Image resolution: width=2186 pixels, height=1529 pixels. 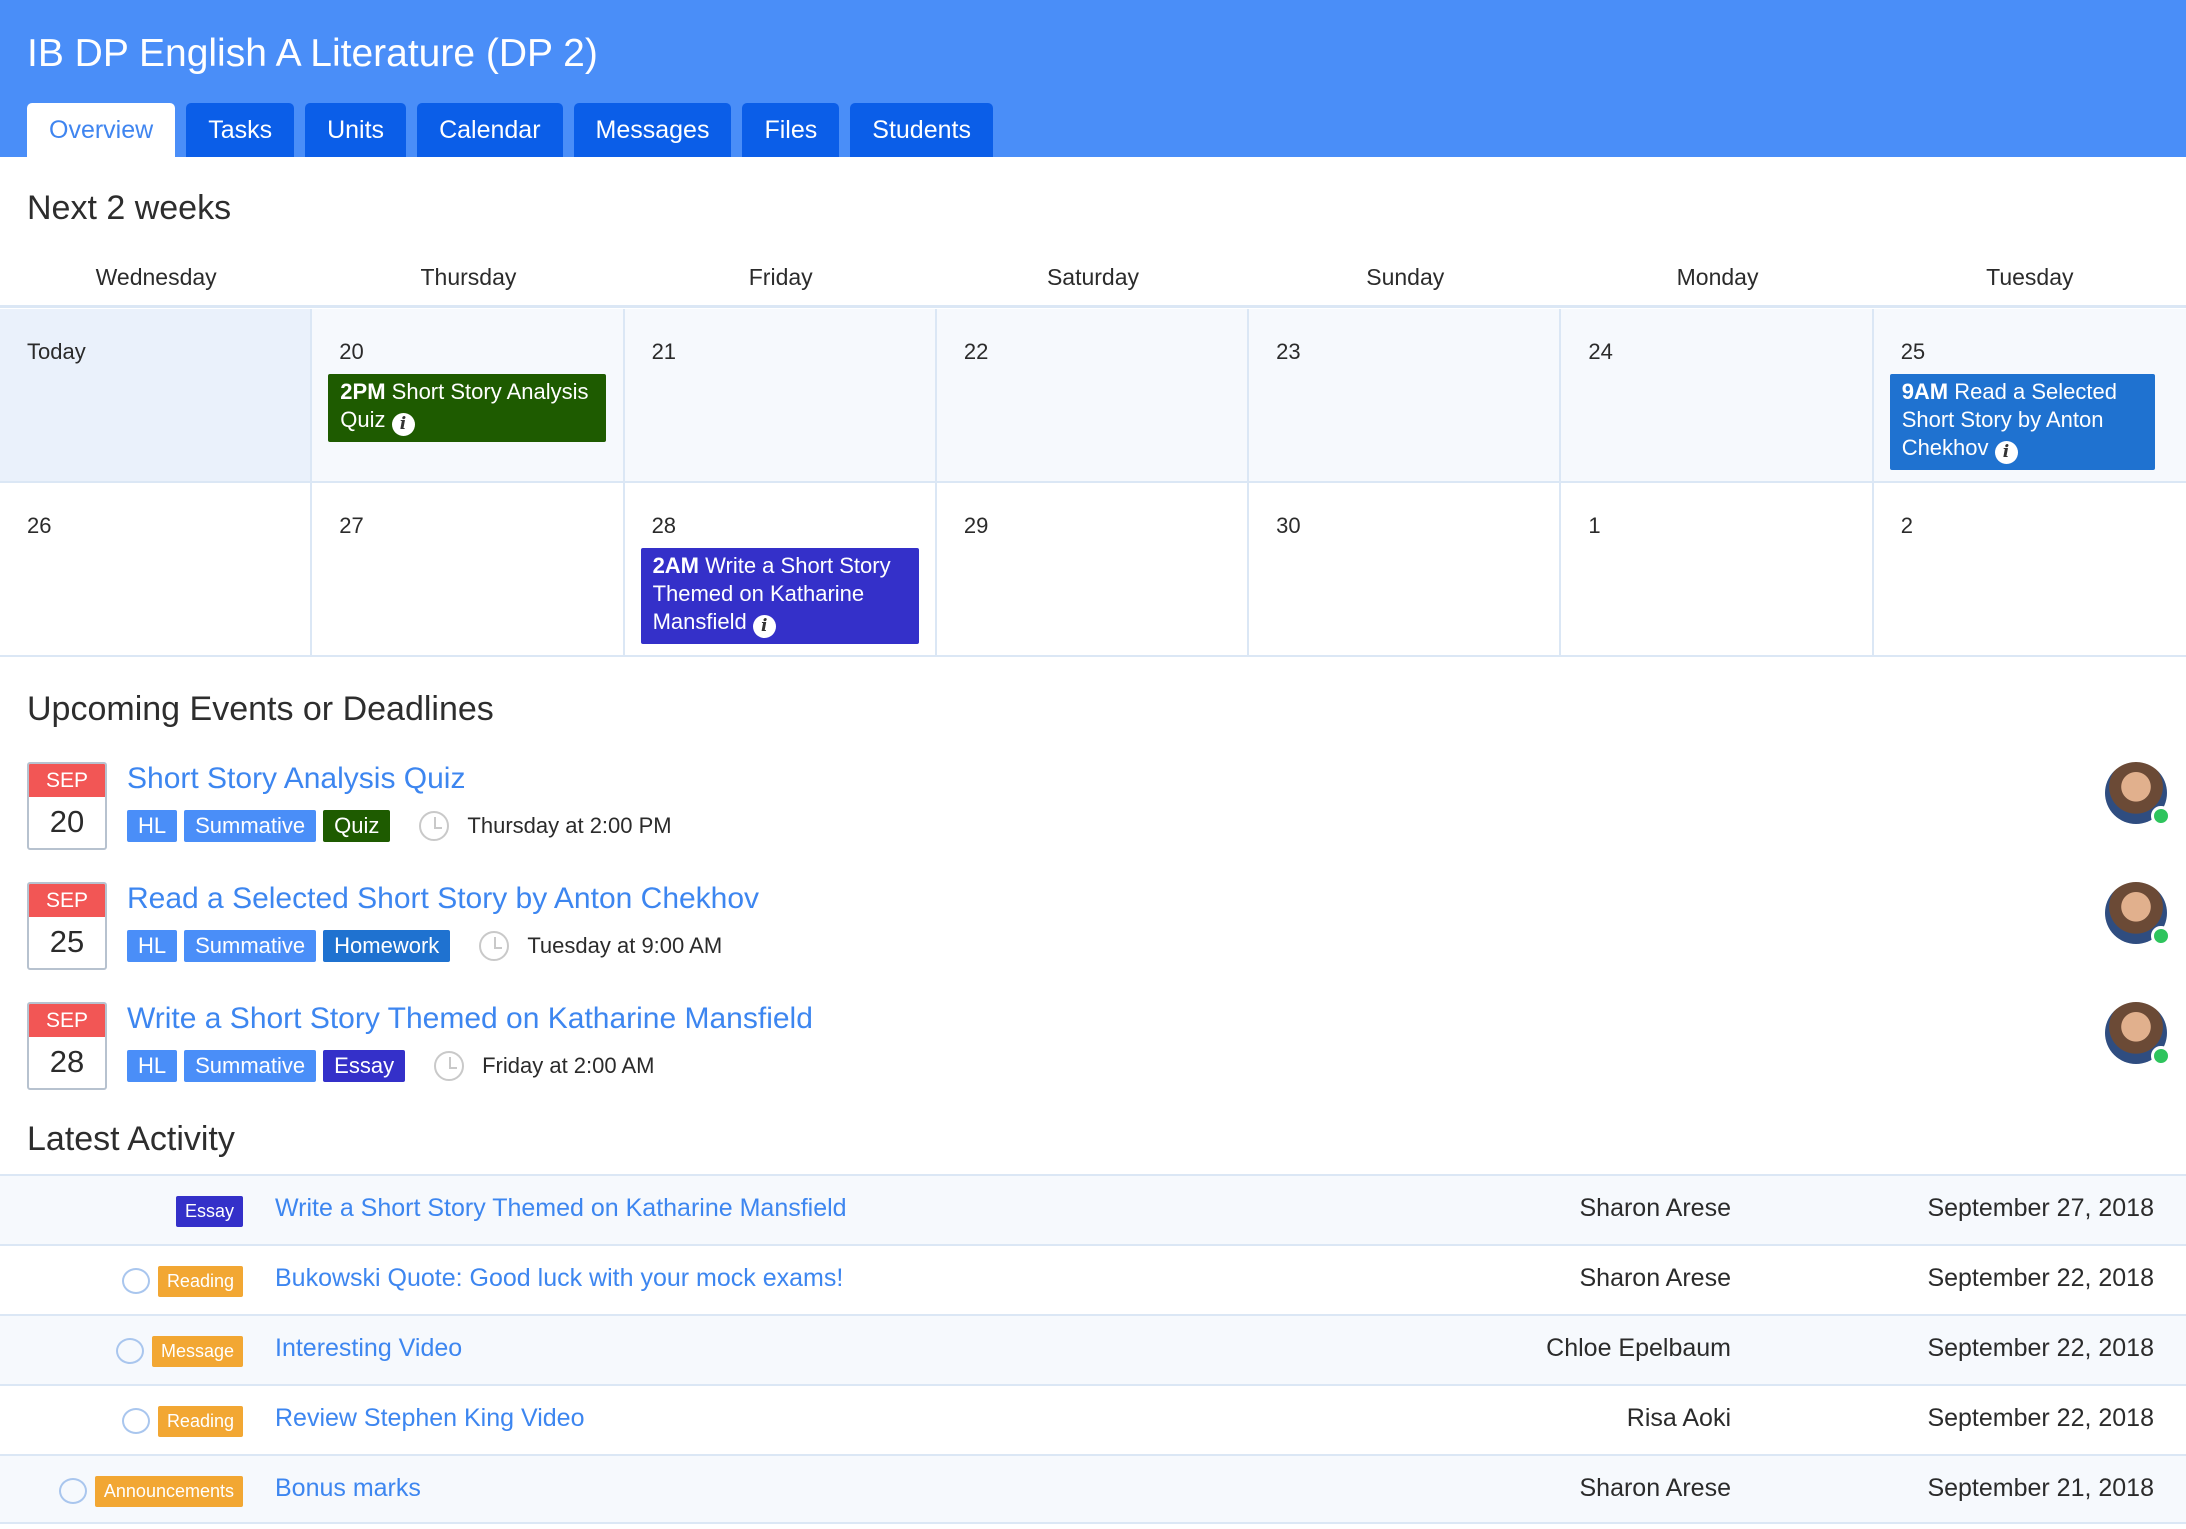 What do you see at coordinates (1093, 569) in the screenshot?
I see `calendar-day-cell: 29` at bounding box center [1093, 569].